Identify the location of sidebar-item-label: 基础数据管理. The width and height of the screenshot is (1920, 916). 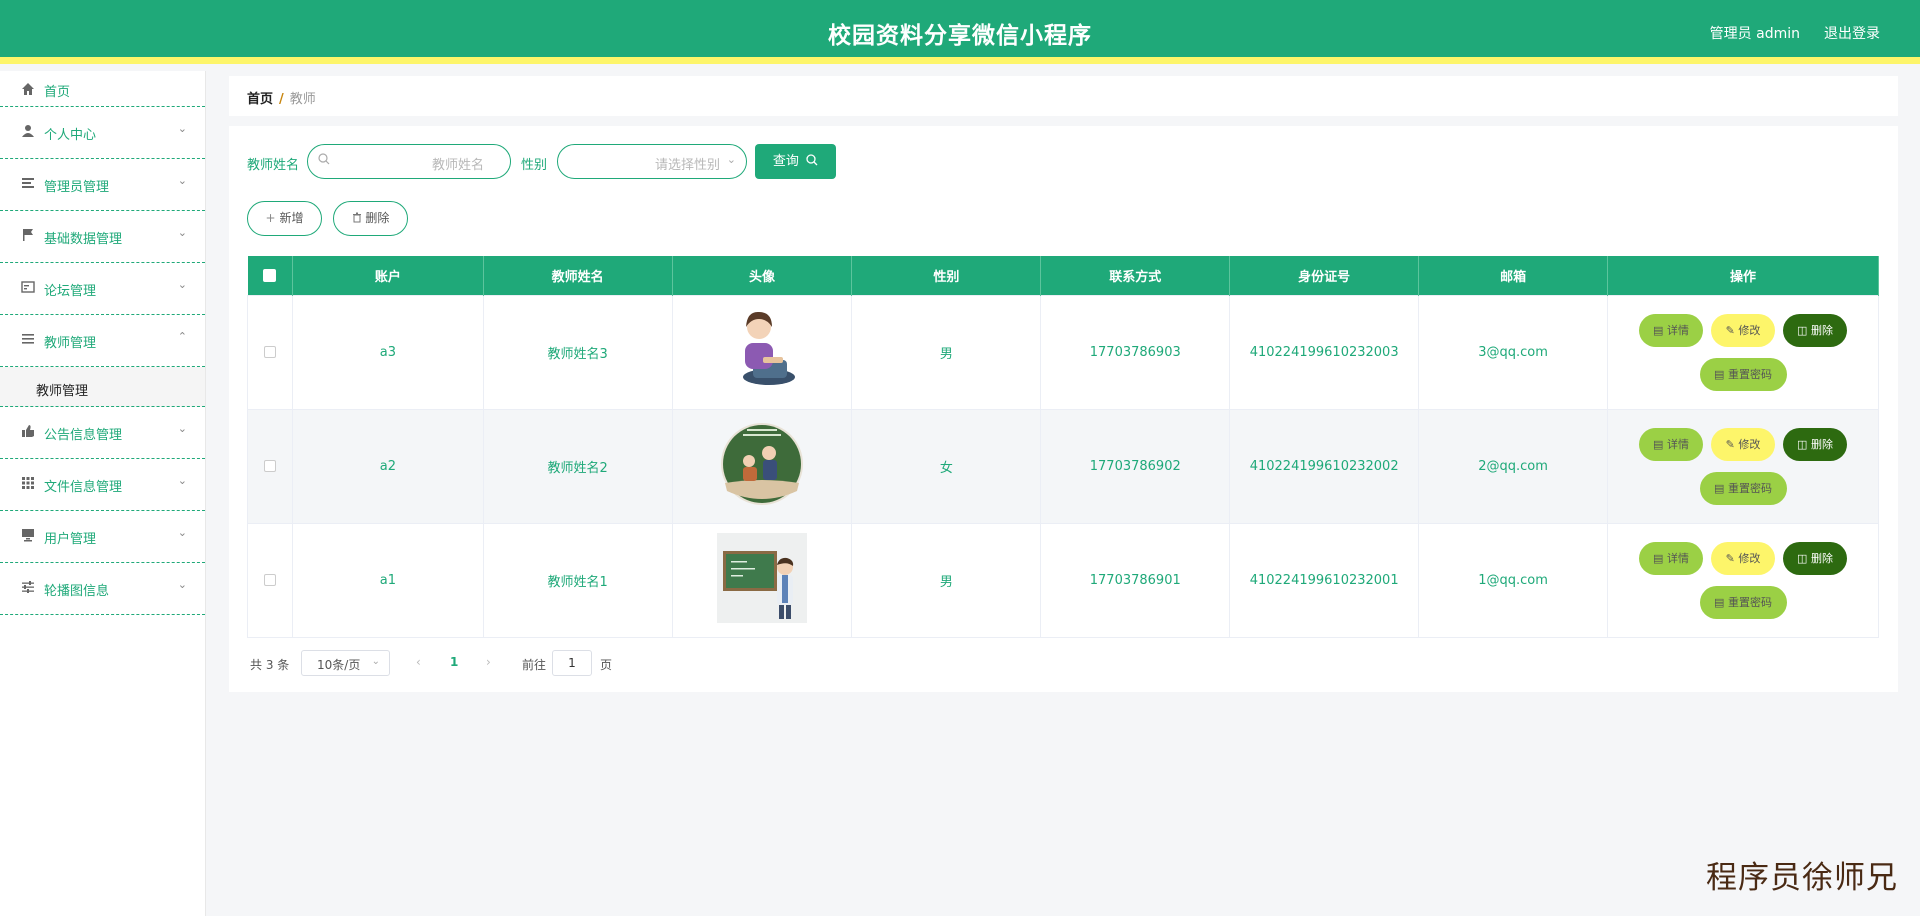
(83, 239).